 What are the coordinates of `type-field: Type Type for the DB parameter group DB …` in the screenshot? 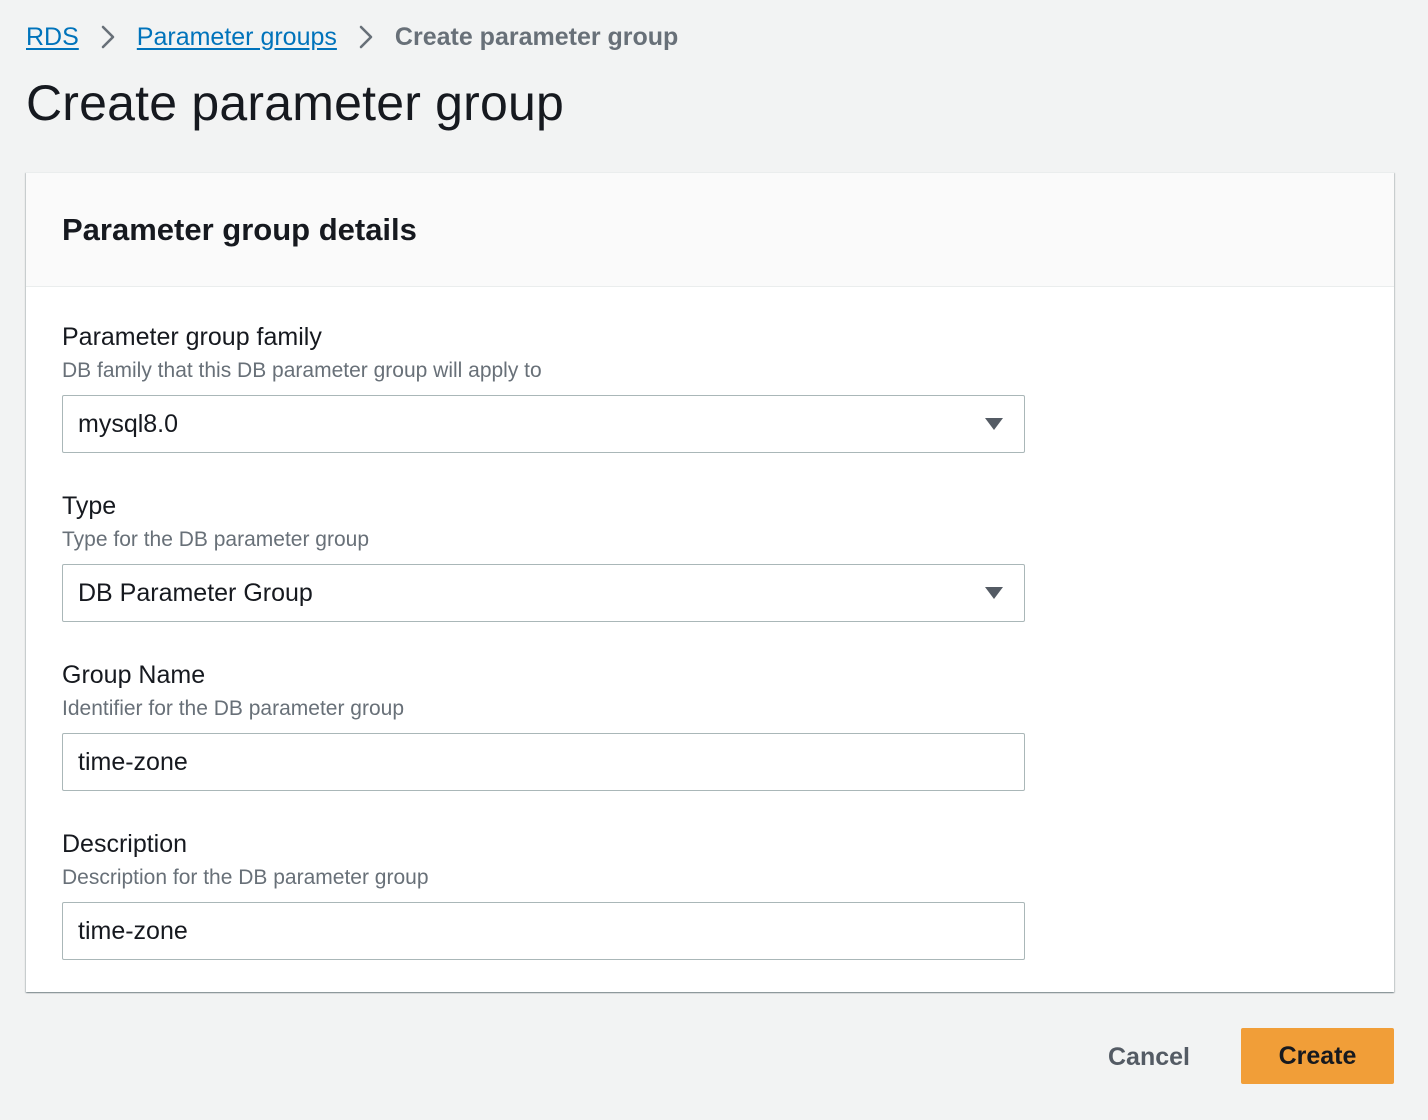 It's located at (543, 556).